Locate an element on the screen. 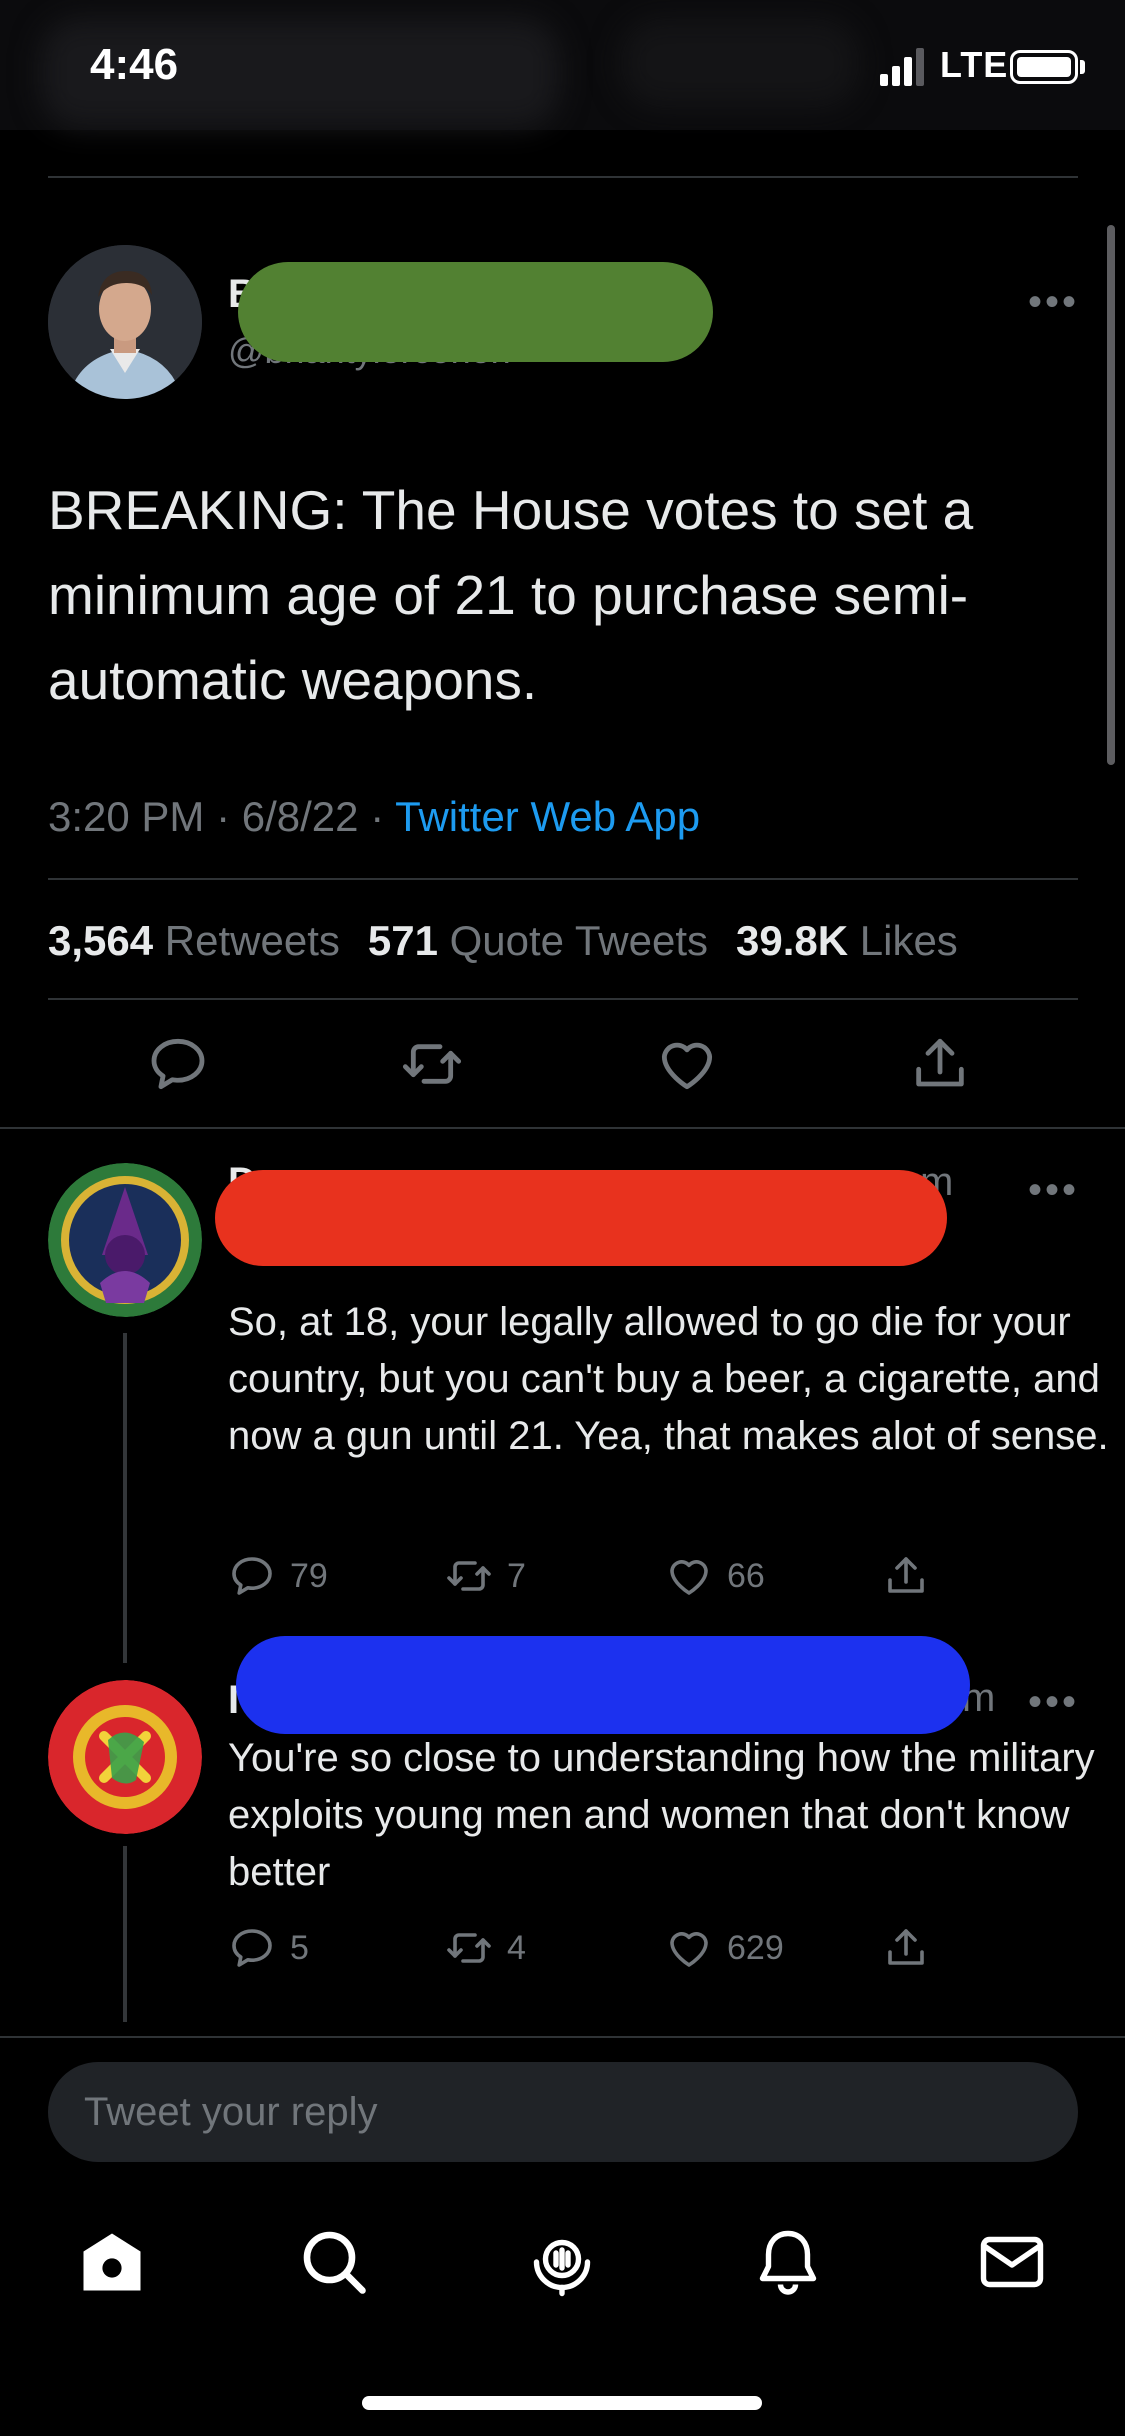 This screenshot has width=1125, height=2436. battery-tip is located at coordinates (1082, 67).